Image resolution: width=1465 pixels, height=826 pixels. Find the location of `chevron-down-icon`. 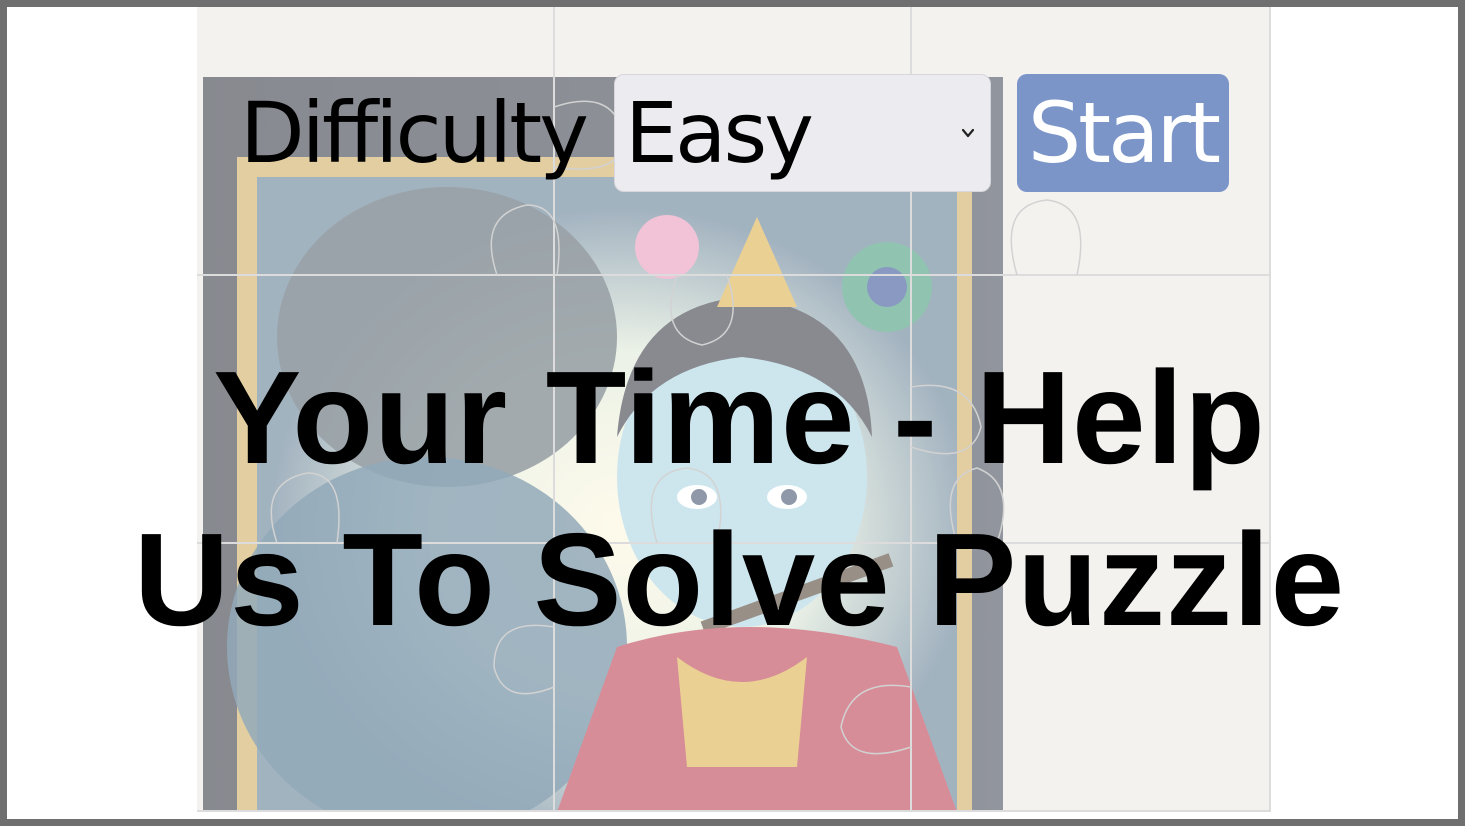

chevron-down-icon is located at coordinates (968, 133).